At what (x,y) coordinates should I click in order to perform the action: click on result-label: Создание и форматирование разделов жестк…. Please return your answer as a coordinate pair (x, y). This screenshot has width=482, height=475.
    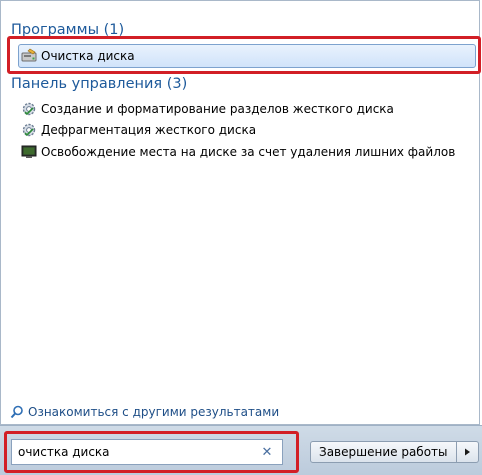
    Looking at the image, I should click on (217, 109).